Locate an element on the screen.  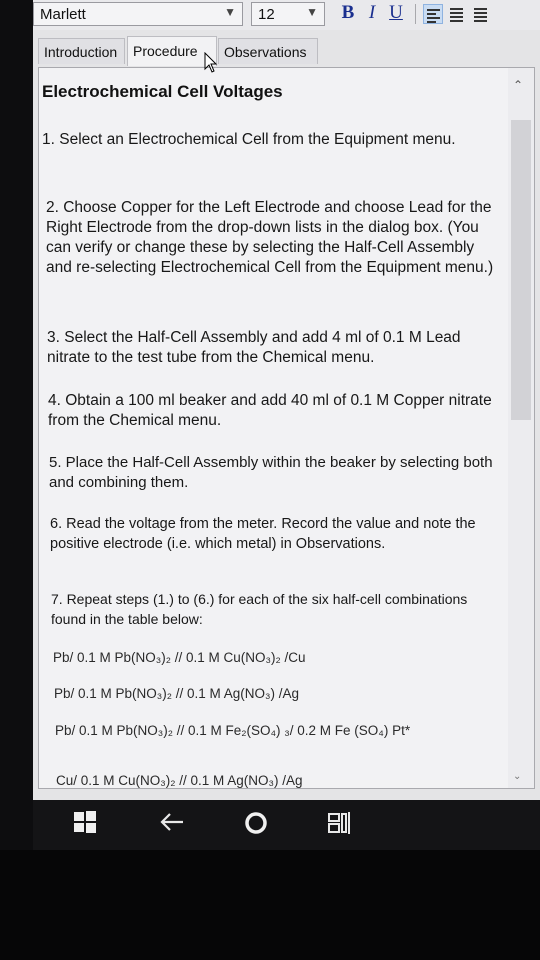
bold-button: B is located at coordinates (348, 13).